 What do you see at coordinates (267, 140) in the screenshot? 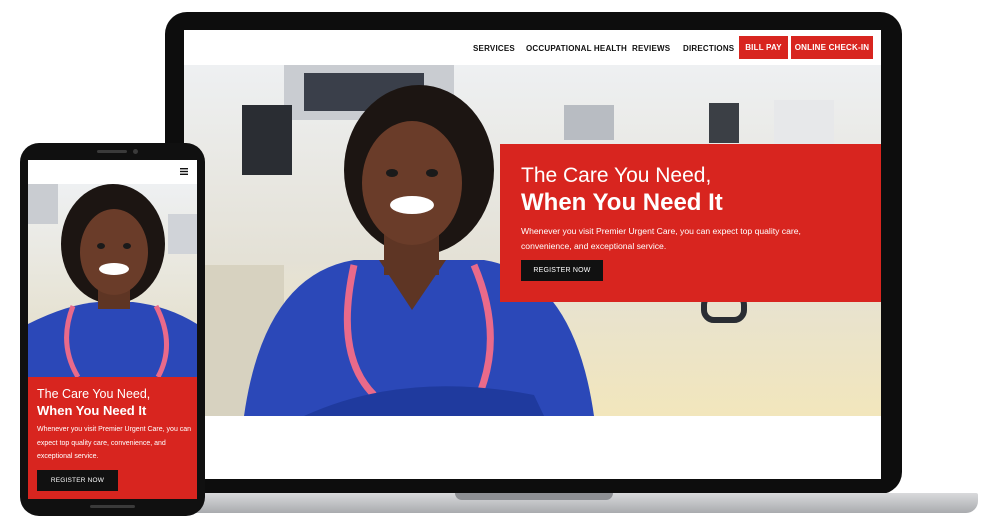
I see `wall-device` at bounding box center [267, 140].